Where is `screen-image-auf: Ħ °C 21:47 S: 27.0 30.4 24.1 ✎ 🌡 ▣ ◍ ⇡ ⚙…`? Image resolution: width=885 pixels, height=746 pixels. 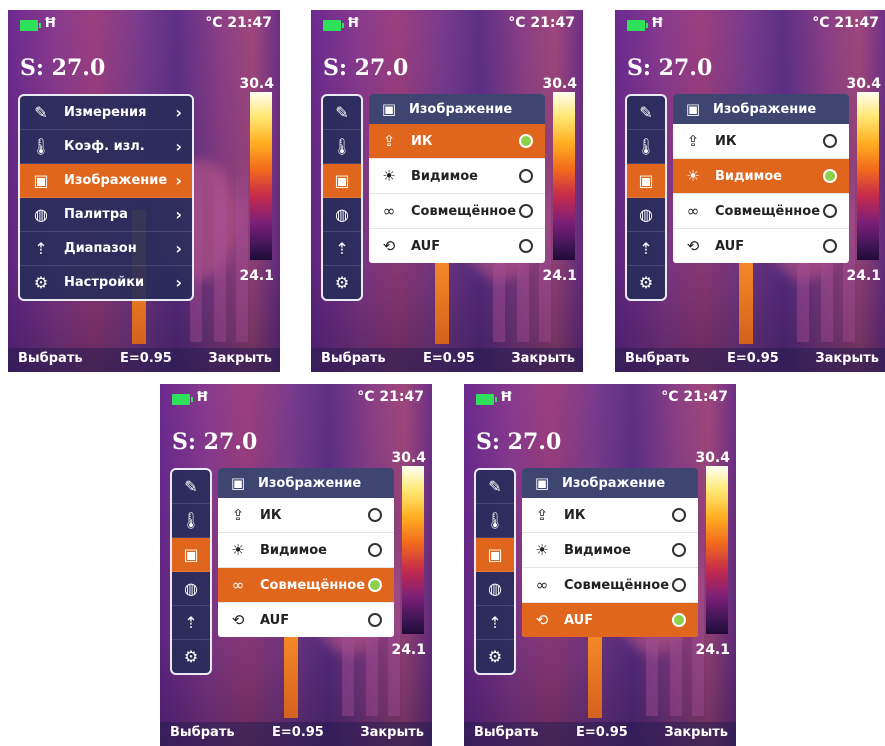
screen-image-auf: Ħ °C 21:47 S: 27.0 30.4 24.1 ✎ 🌡 ▣ ◍ ⇡ ⚙… is located at coordinates (600, 565).